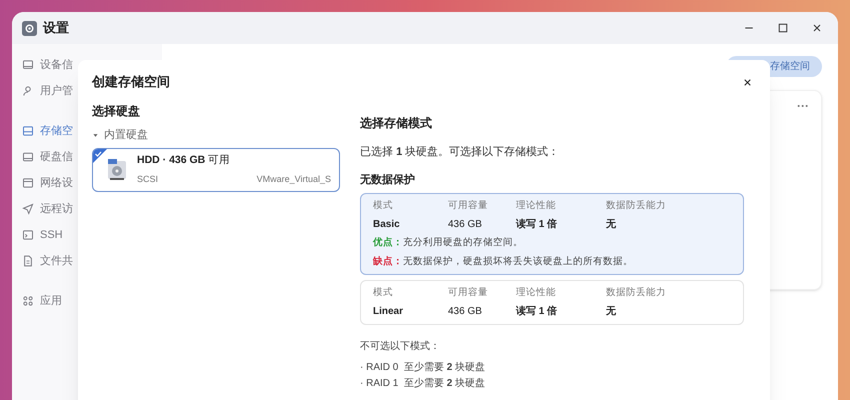 Image resolution: width=850 pixels, height=400 pixels. What do you see at coordinates (388, 180) in the screenshot?
I see `group-title: 无数据保护` at bounding box center [388, 180].